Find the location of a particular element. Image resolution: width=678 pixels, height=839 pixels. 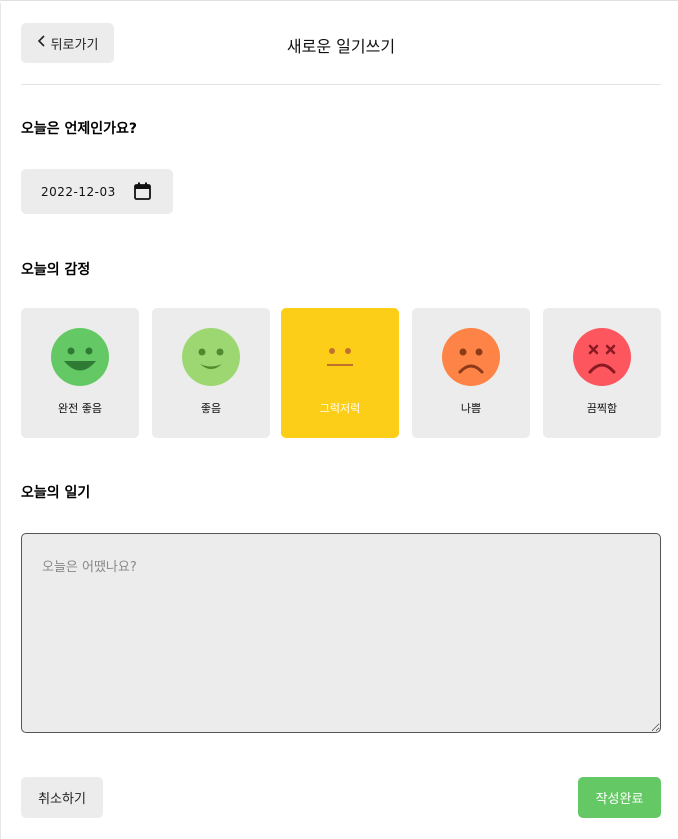

very-happy-face-icon is located at coordinates (80, 357).